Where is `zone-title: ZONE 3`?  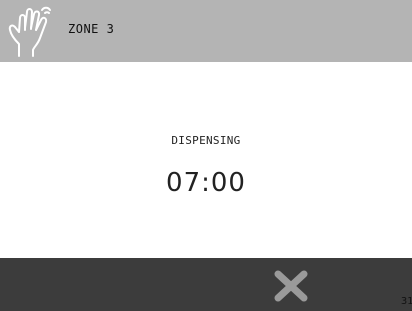 zone-title: ZONE 3 is located at coordinates (91, 29).